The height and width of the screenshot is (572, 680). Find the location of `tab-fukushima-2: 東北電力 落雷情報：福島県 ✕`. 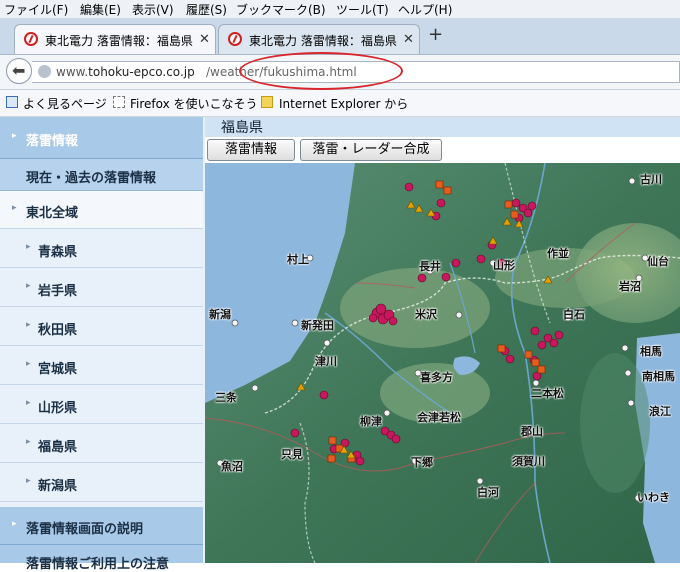

tab-fukushima-2: 東北電力 落雷情報：福島県 ✕ is located at coordinates (319, 39).